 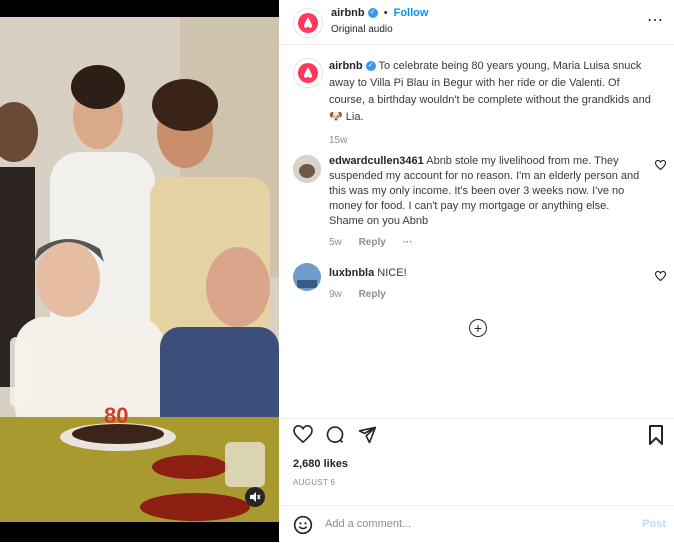 I want to click on comment-username: edwardcullen3461, so click(x=376, y=161).